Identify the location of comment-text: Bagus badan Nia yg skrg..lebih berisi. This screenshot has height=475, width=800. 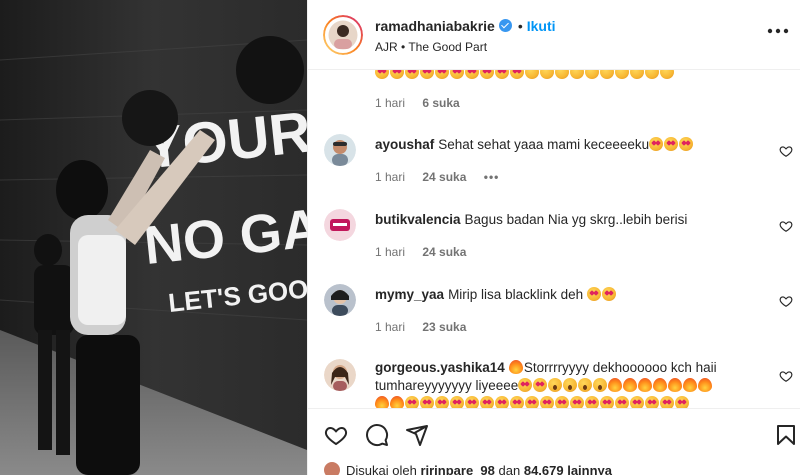
(576, 219).